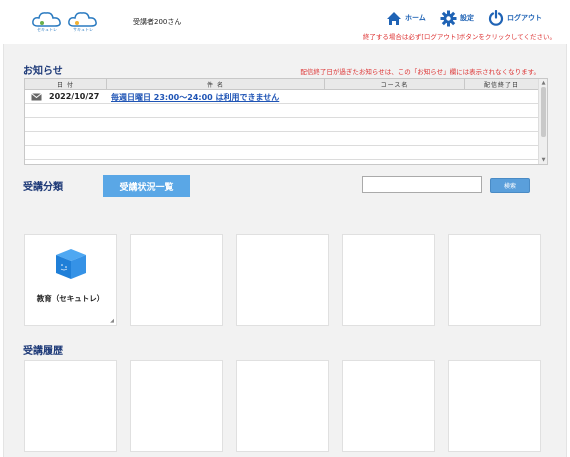 This screenshot has width=570, height=457. Describe the element at coordinates (146, 186) in the screenshot. I see `status-list-button: 受講状況一覧` at that location.